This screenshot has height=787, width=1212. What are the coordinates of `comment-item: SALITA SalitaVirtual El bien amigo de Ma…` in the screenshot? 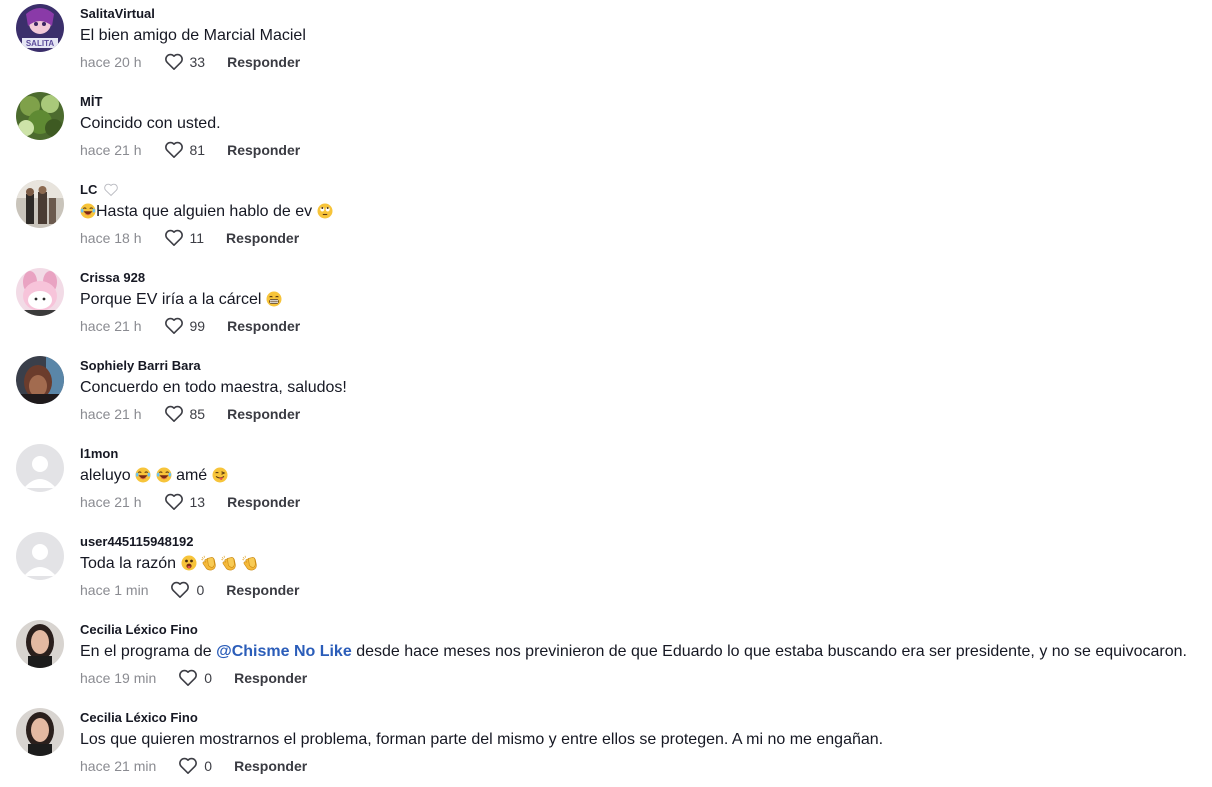 It's located at (606, 44).